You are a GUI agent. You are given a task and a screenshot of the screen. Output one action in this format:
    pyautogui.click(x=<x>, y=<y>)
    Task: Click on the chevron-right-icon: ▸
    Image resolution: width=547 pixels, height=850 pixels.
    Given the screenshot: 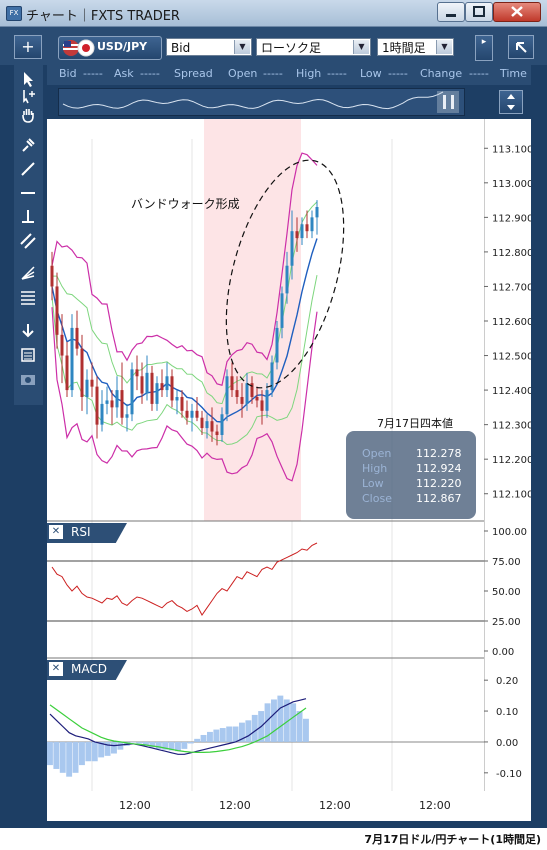 What is the action you would take?
    pyautogui.click(x=484, y=42)
    